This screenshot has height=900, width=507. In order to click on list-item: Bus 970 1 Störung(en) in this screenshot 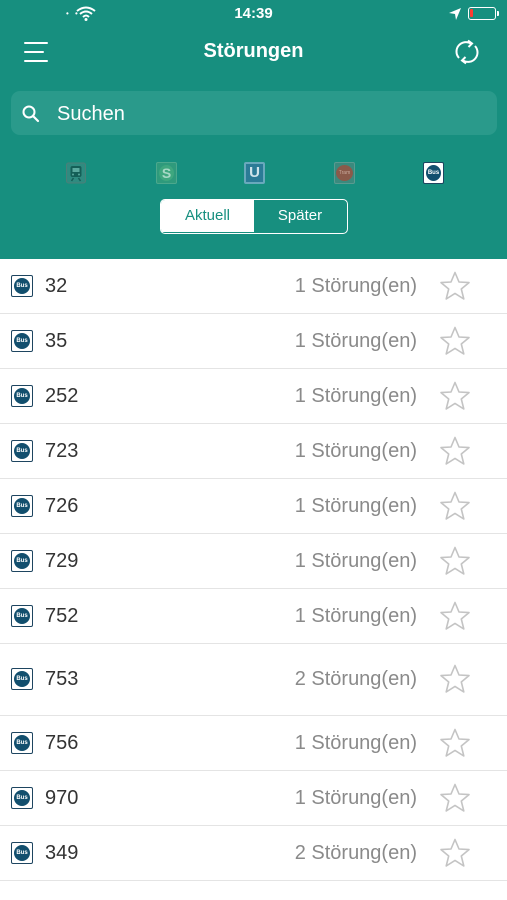, I will do `click(253, 798)`.